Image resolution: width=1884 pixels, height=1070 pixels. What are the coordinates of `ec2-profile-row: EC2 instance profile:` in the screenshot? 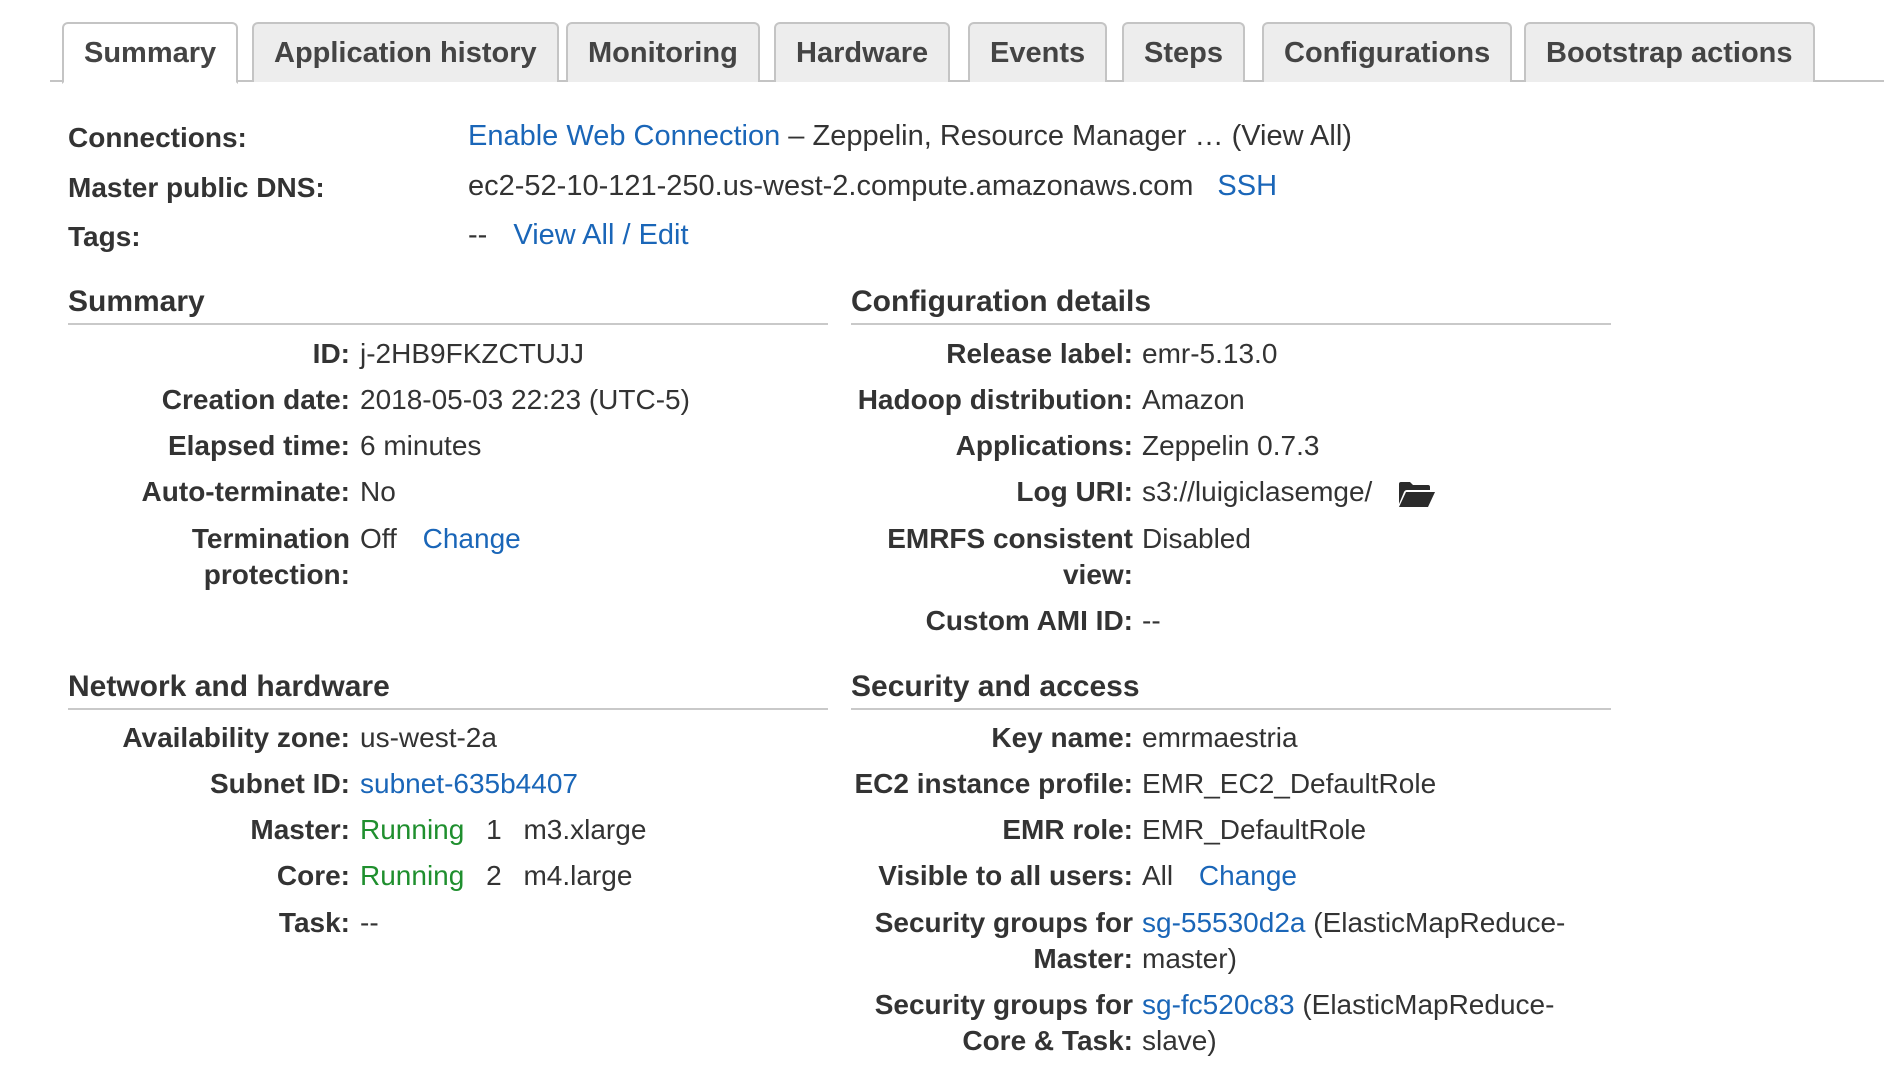 It's located at (992, 784).